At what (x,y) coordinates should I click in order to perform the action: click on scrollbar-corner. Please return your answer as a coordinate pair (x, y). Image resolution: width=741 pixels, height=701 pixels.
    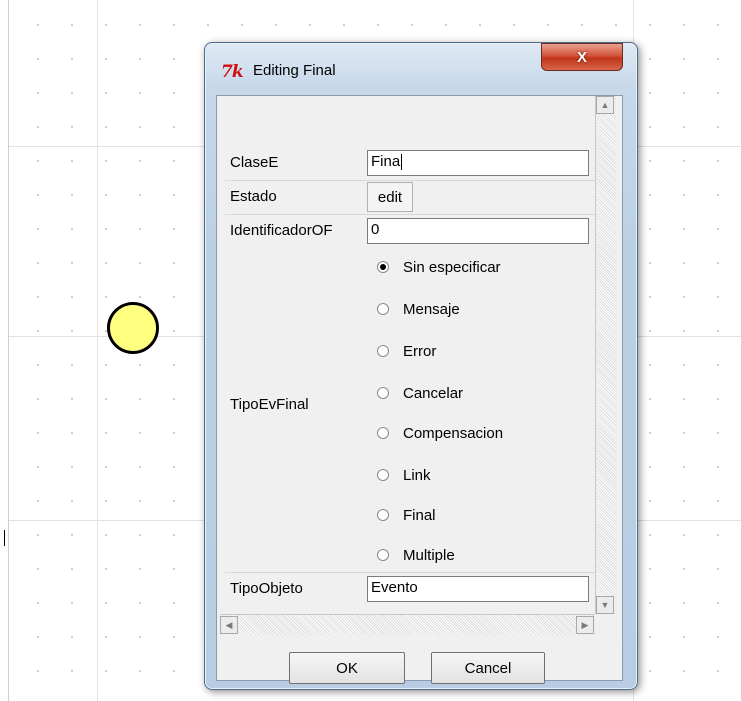
    Looking at the image, I should click on (605, 624).